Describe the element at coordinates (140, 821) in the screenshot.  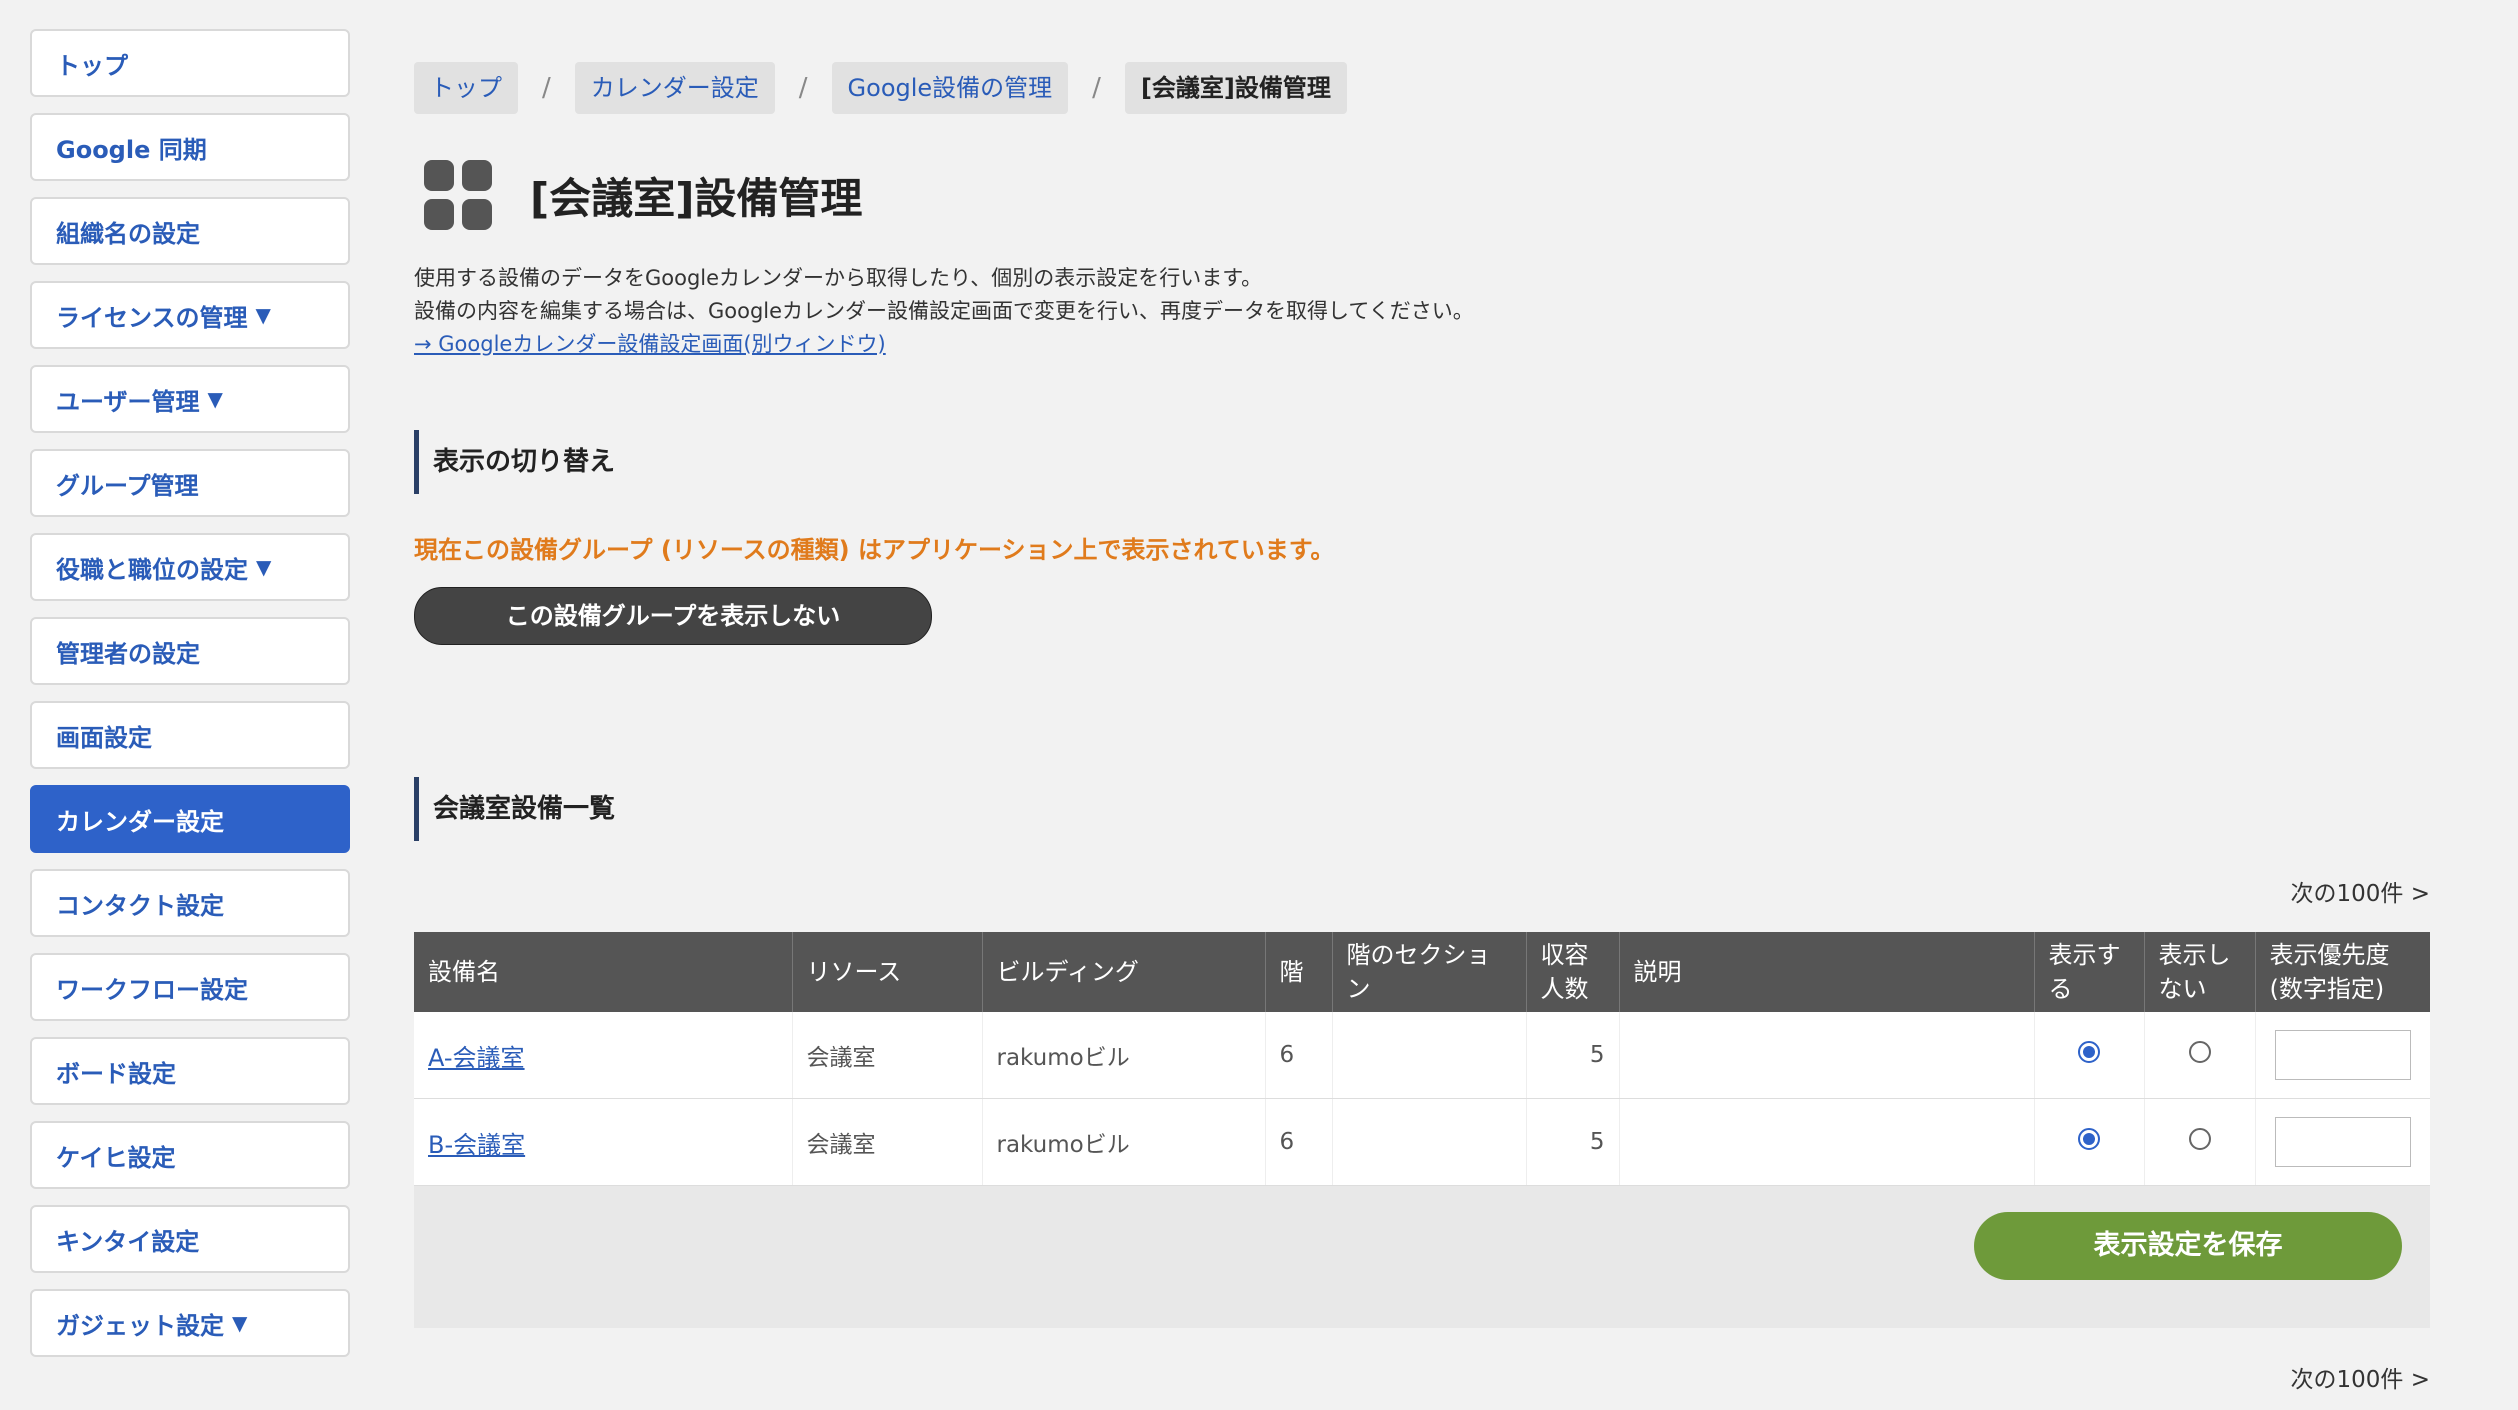
I see `sidebar-item-label: カレンダー設定` at that location.